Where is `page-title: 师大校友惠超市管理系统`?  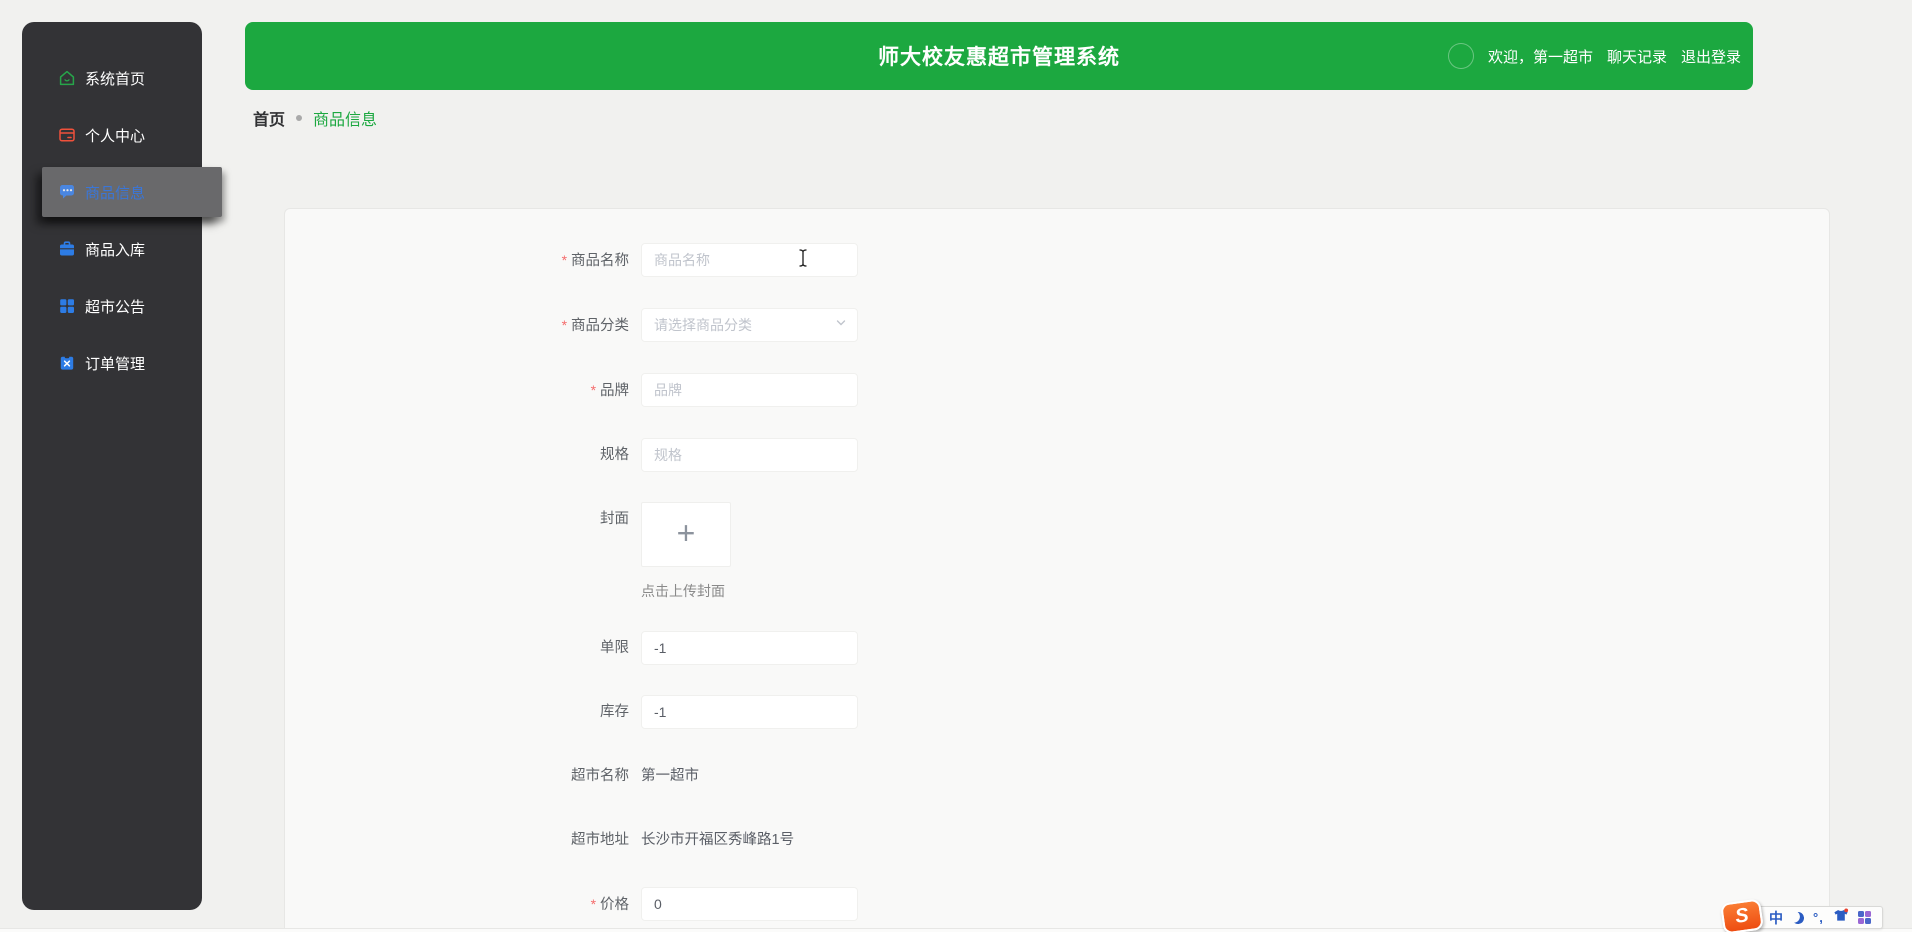
page-title: 师大校友惠超市管理系统 is located at coordinates (999, 57).